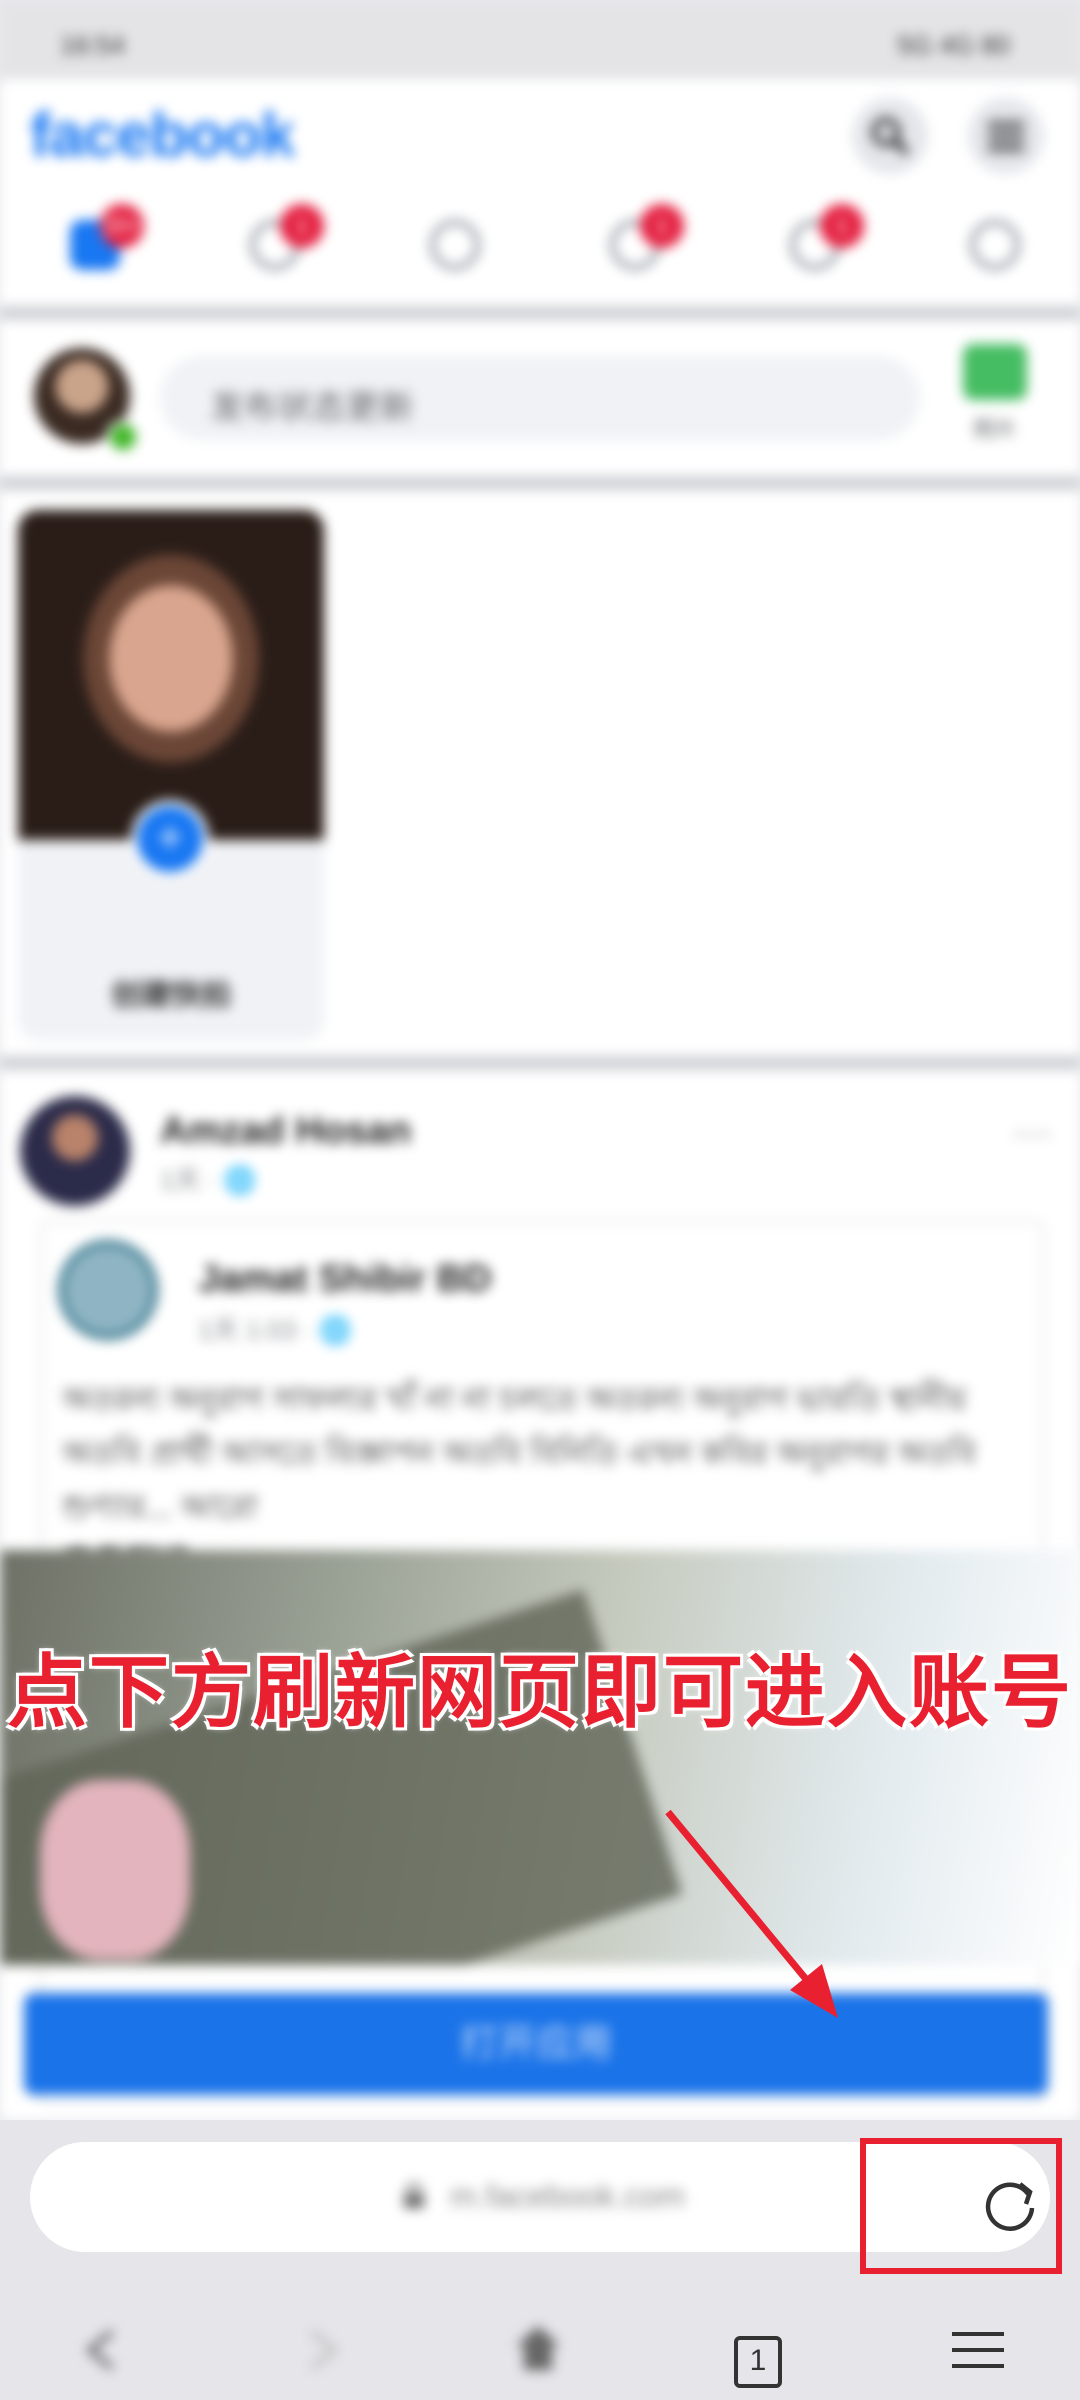 The height and width of the screenshot is (2400, 1080). I want to click on open-app-label: 打开应用, so click(535, 2044).